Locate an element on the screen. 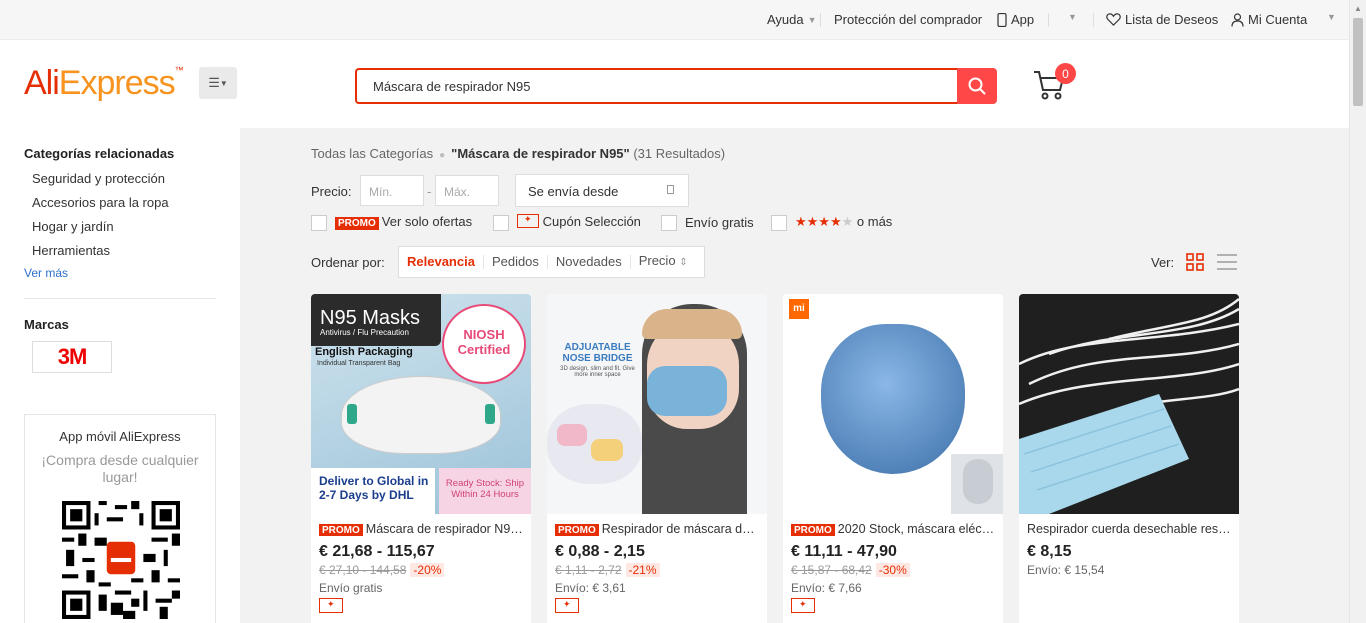 The width and height of the screenshot is (1366, 623). logo-trademark: ™ is located at coordinates (179, 70).